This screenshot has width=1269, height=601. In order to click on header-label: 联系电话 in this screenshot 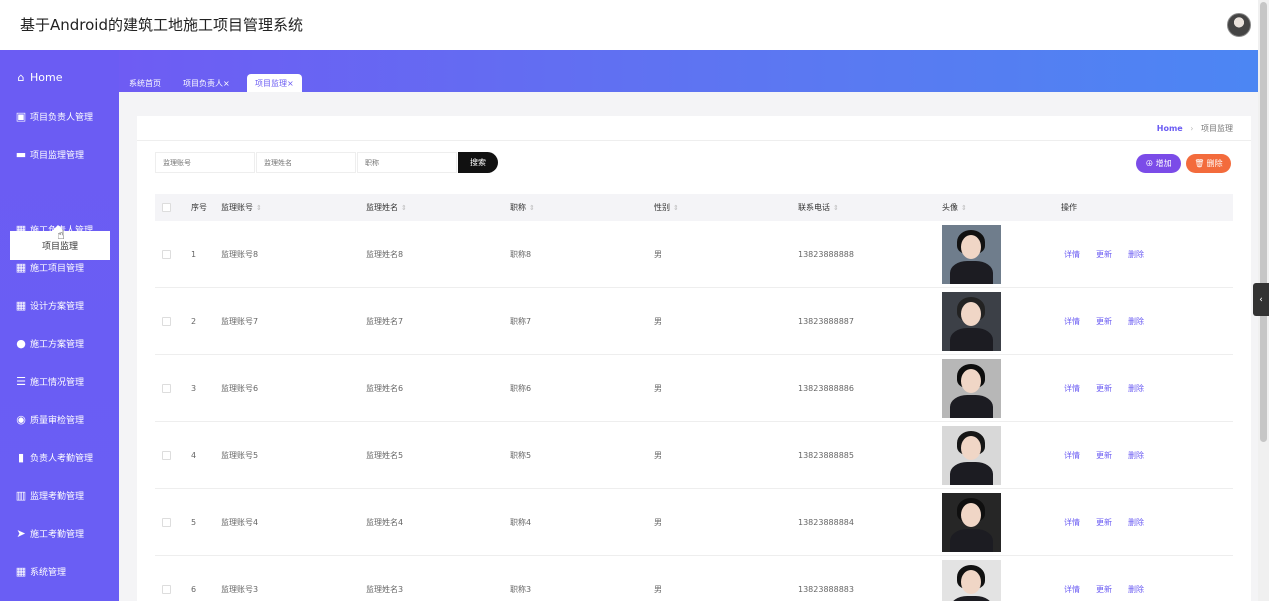, I will do `click(814, 207)`.